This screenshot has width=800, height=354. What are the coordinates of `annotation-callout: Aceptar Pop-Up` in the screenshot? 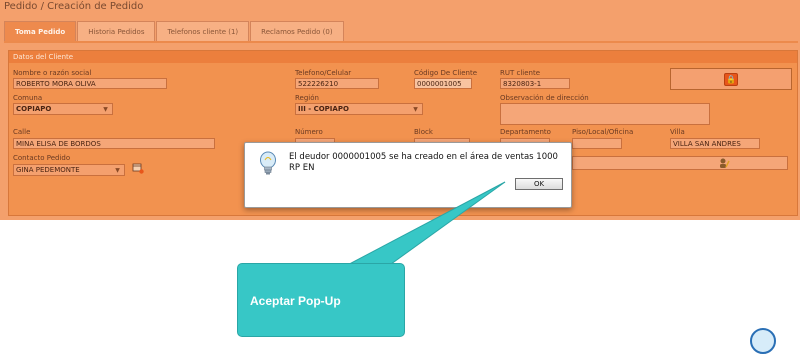 It's located at (321, 300).